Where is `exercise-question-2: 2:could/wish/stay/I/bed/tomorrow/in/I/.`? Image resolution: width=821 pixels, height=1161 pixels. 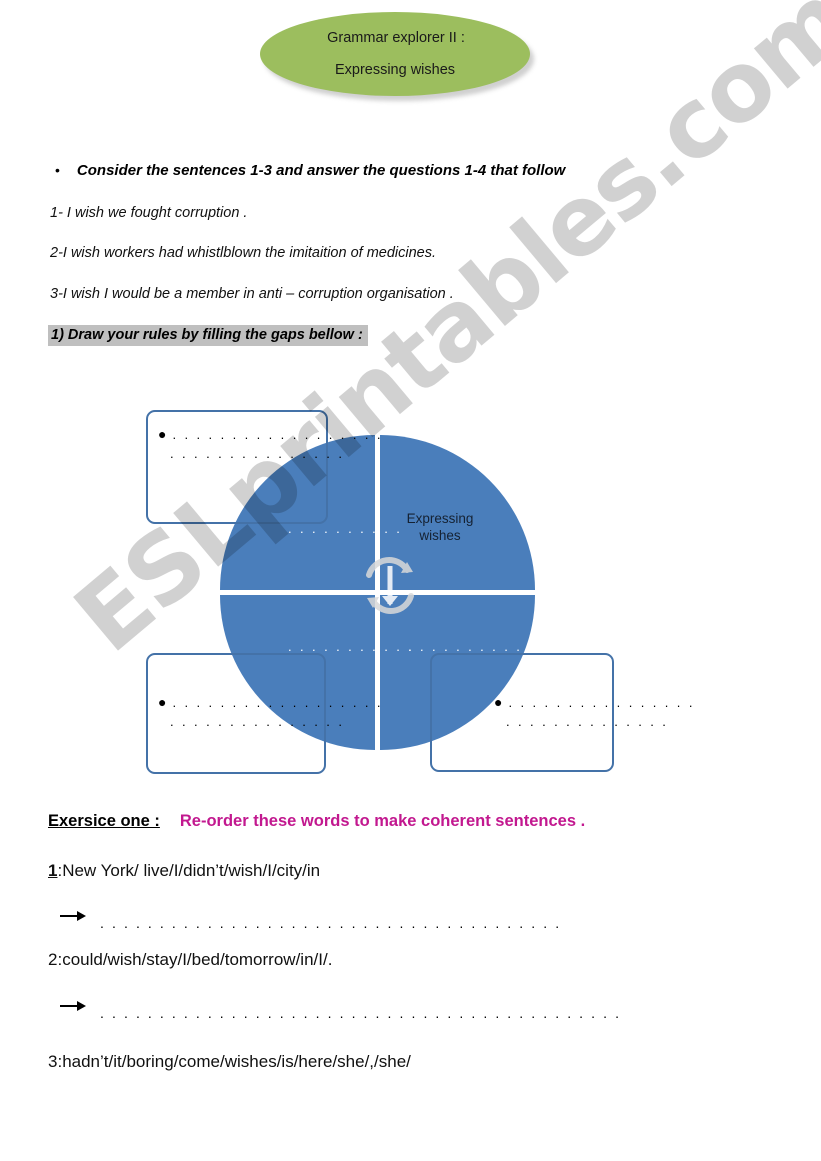
exercise-question-2: 2:could/wish/stay/I/bed/tomorrow/in/I/. is located at coordinates (190, 960).